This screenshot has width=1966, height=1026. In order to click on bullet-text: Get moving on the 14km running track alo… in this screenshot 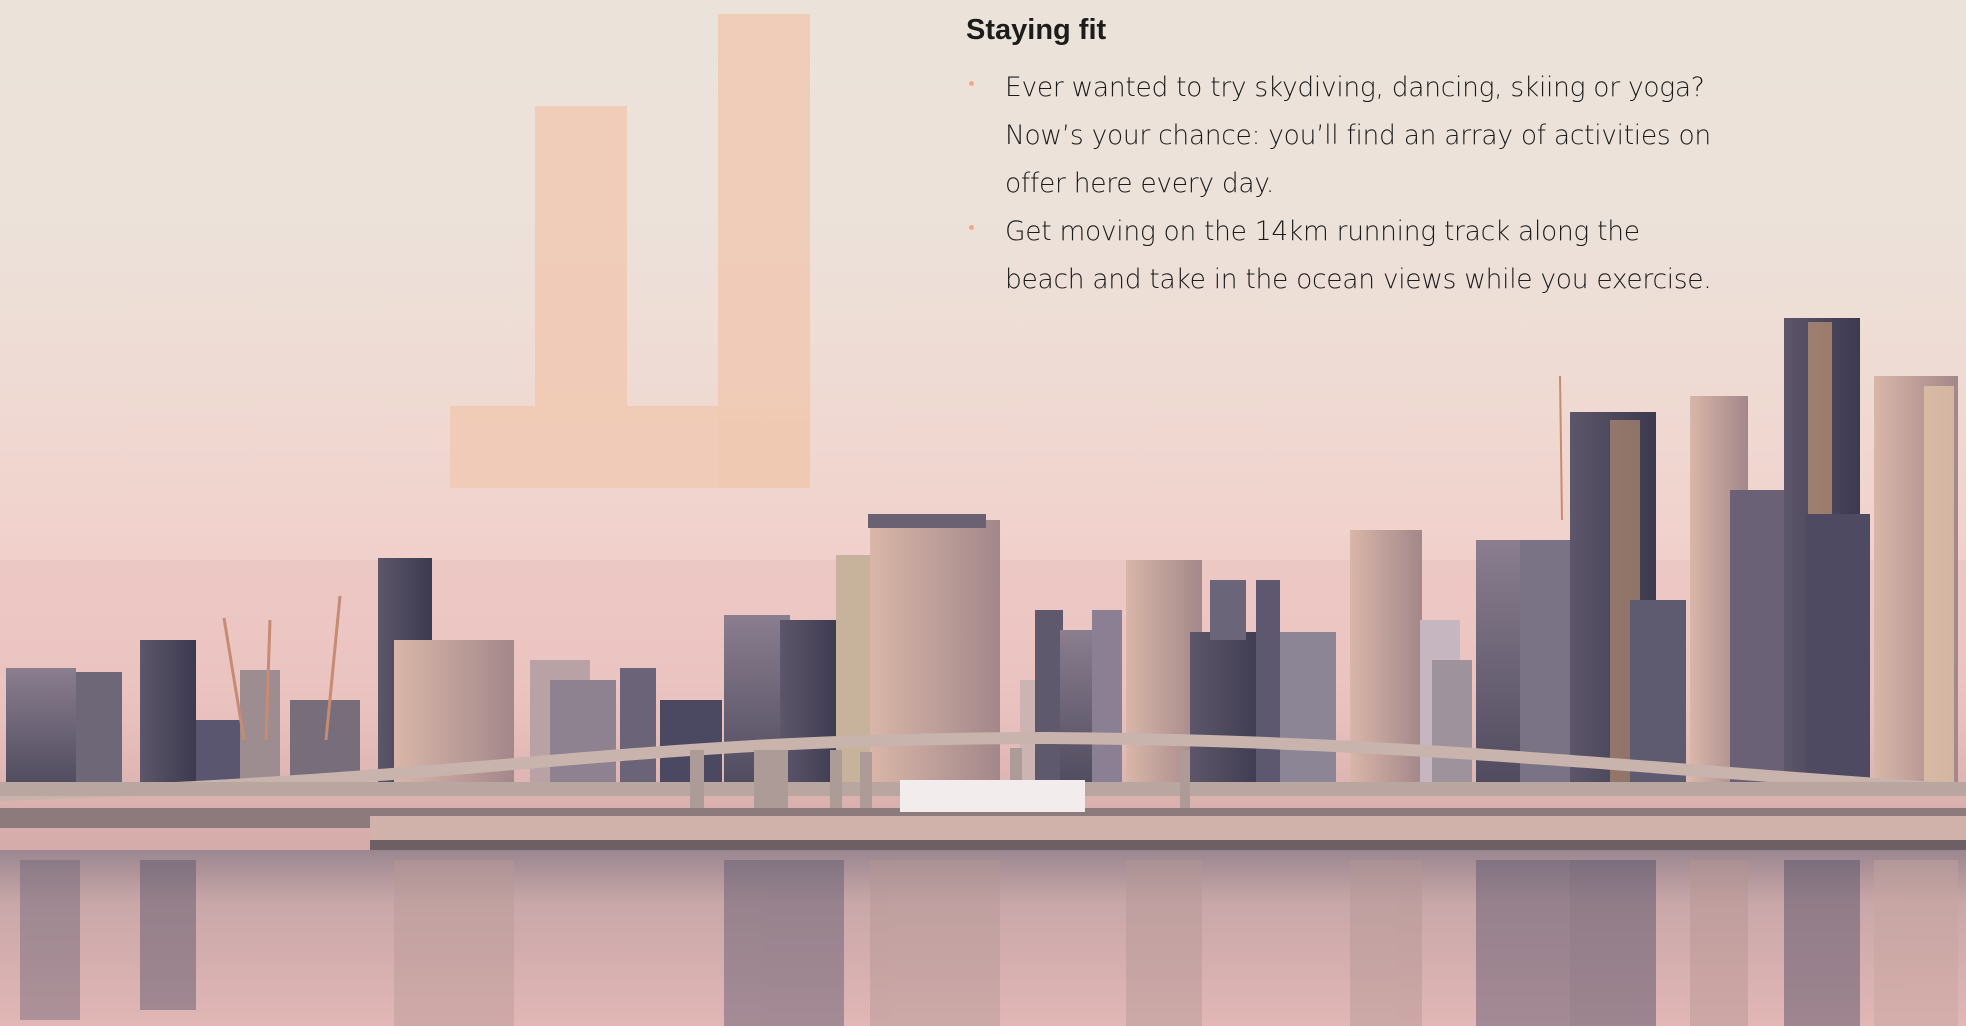, I will do `click(1358, 255)`.